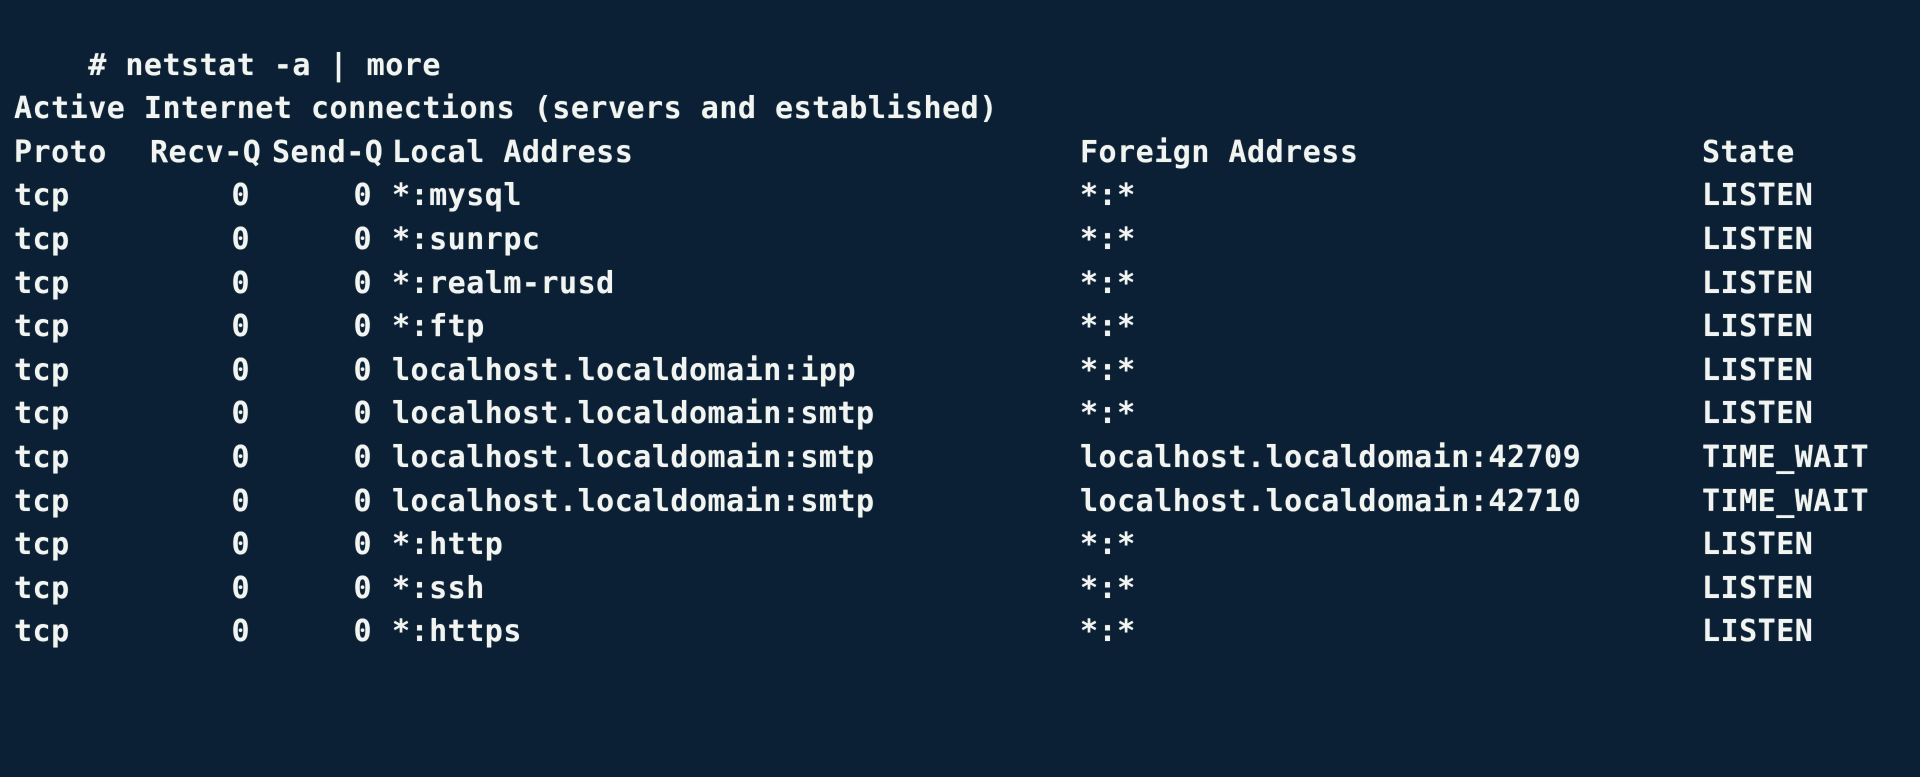 The height and width of the screenshot is (777, 1920). Describe the element at coordinates (438, 327) in the screenshot. I see `cell-local-address: *:ftp` at that location.